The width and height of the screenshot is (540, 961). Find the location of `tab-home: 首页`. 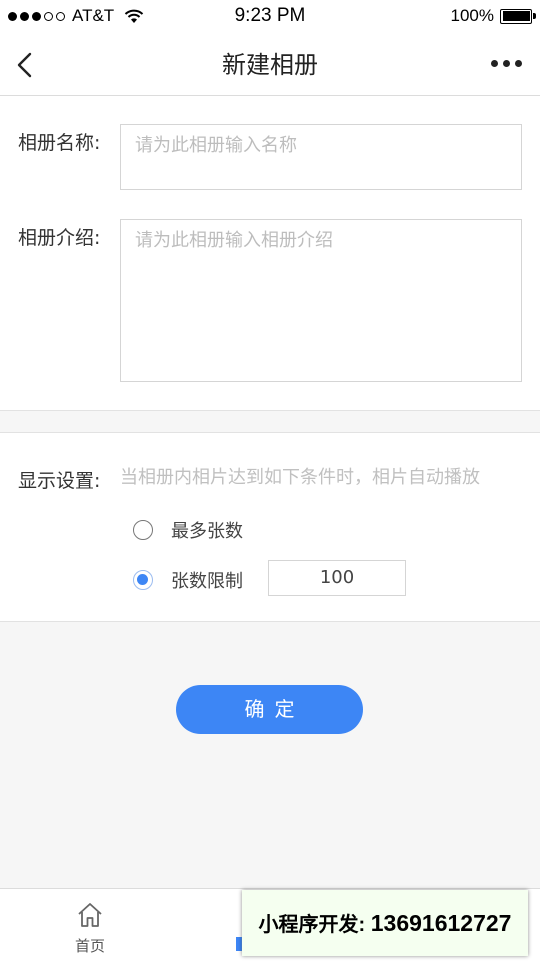

tab-home: 首页 is located at coordinates (90, 928).